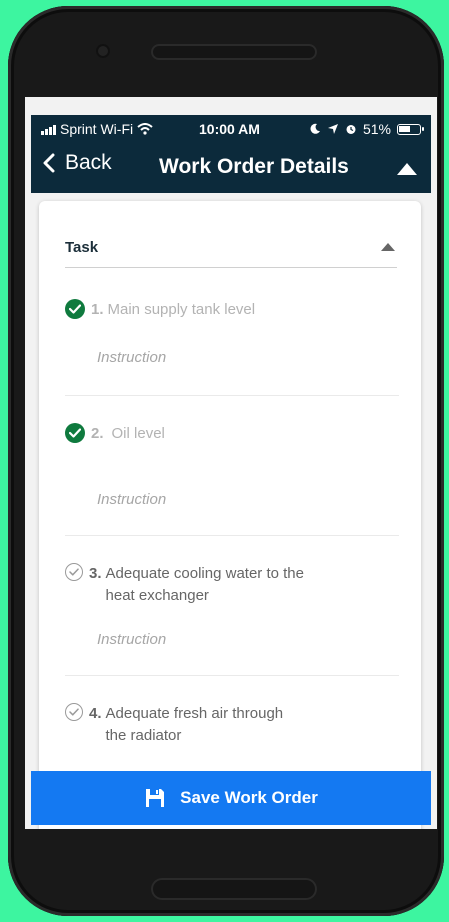  I want to click on task-number: 1., so click(97, 309).